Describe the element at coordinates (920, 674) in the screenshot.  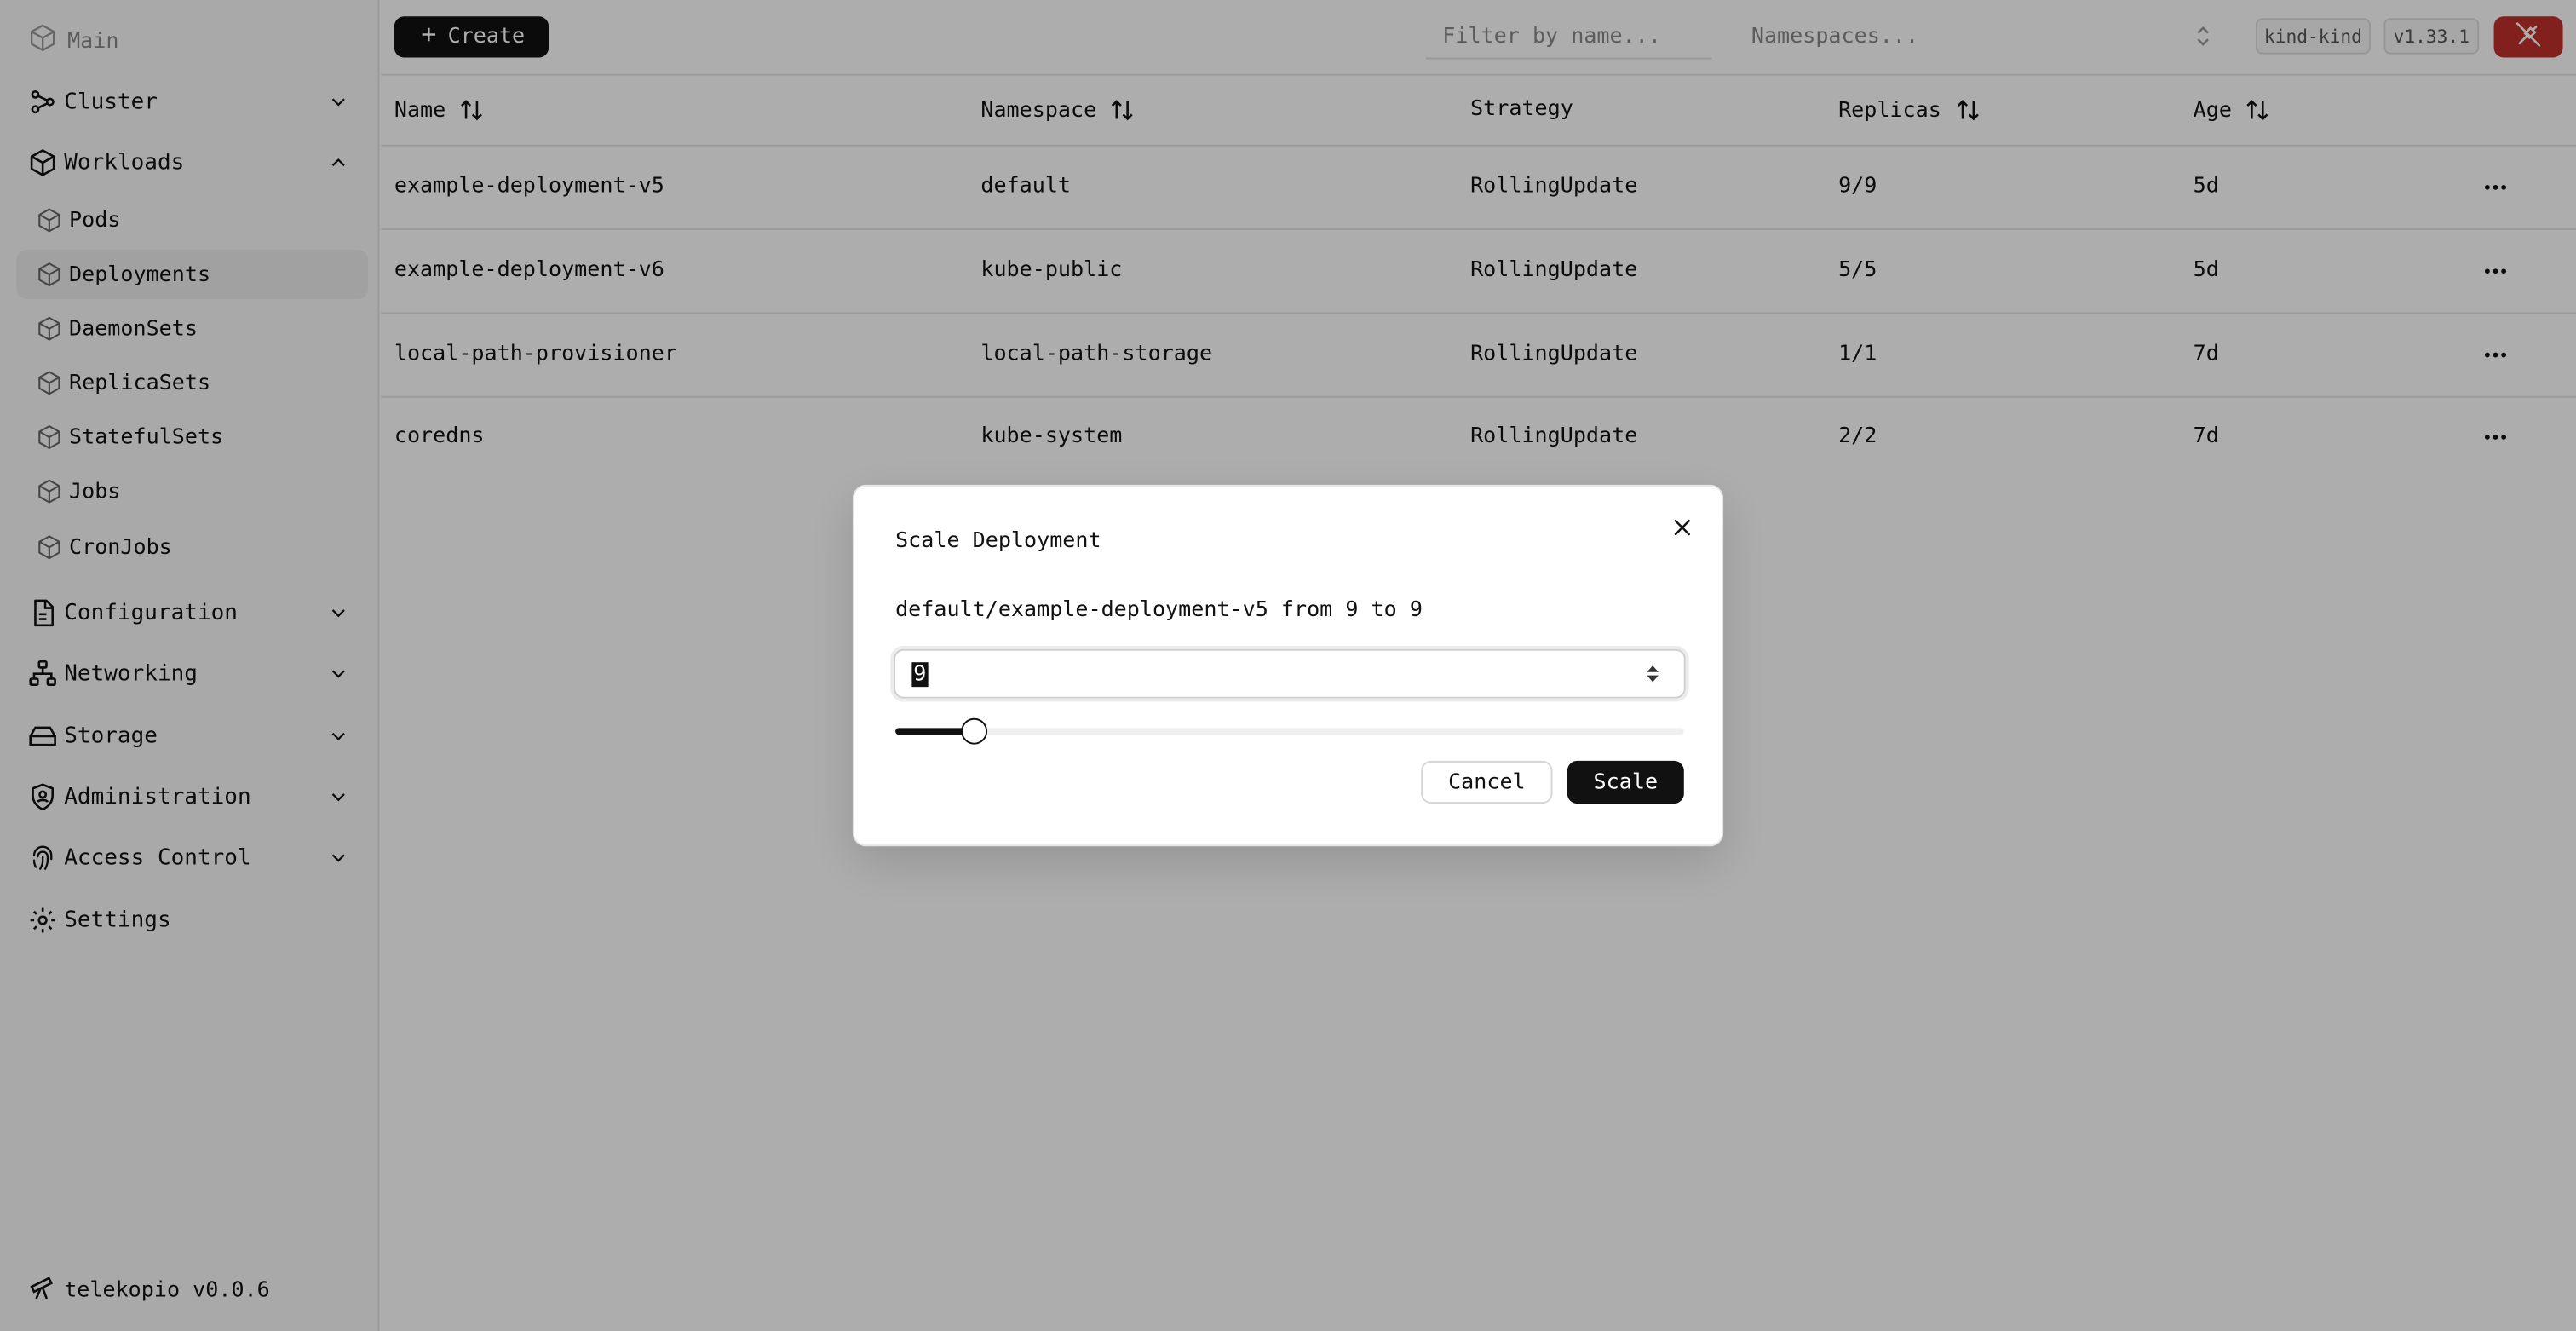
I see `replicas-input-value: 9` at that location.